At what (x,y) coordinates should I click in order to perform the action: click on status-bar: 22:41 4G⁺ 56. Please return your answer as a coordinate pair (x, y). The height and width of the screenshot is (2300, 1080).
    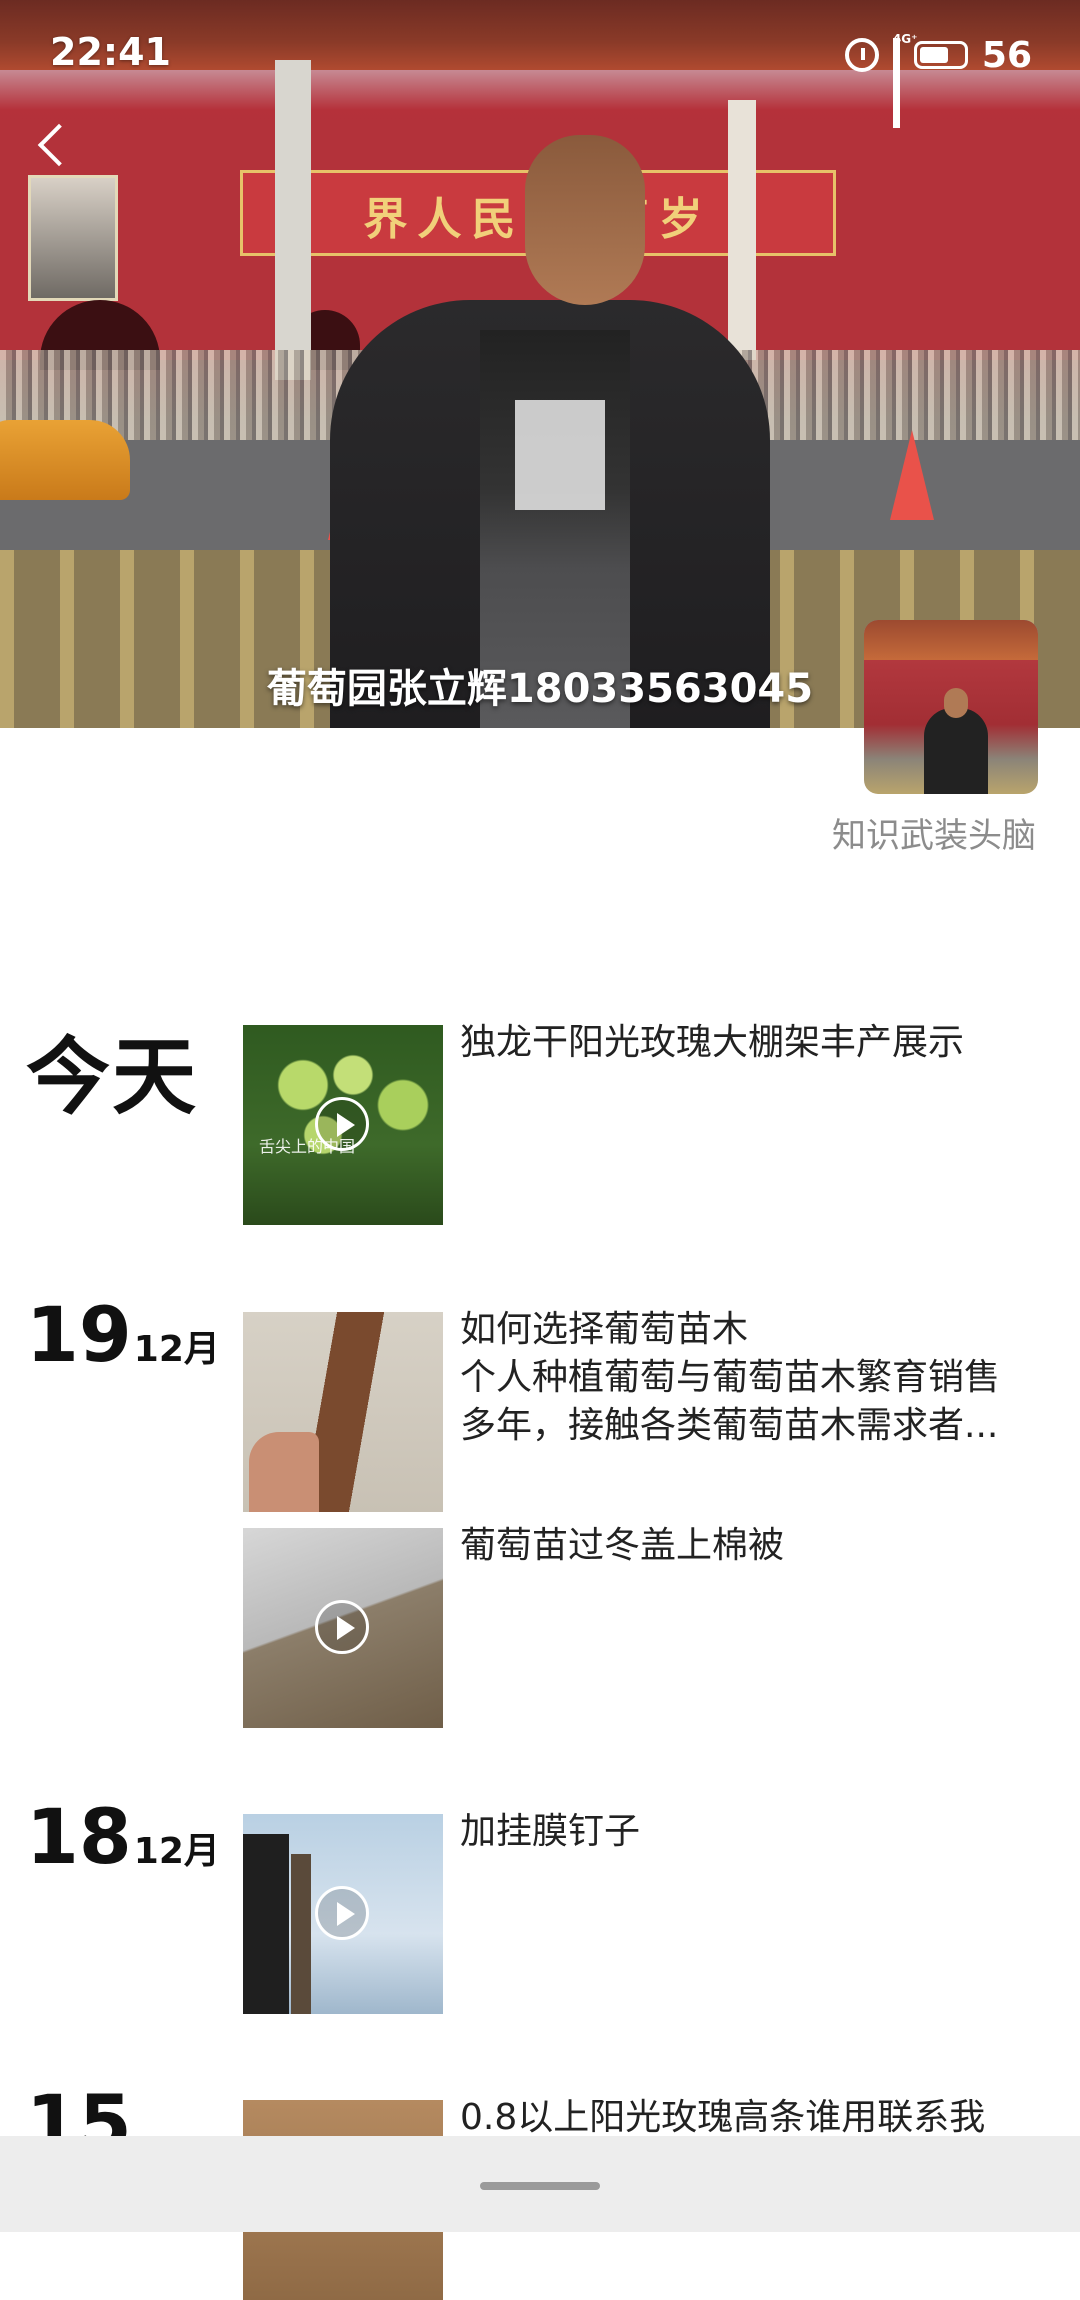
    Looking at the image, I should click on (540, 64).